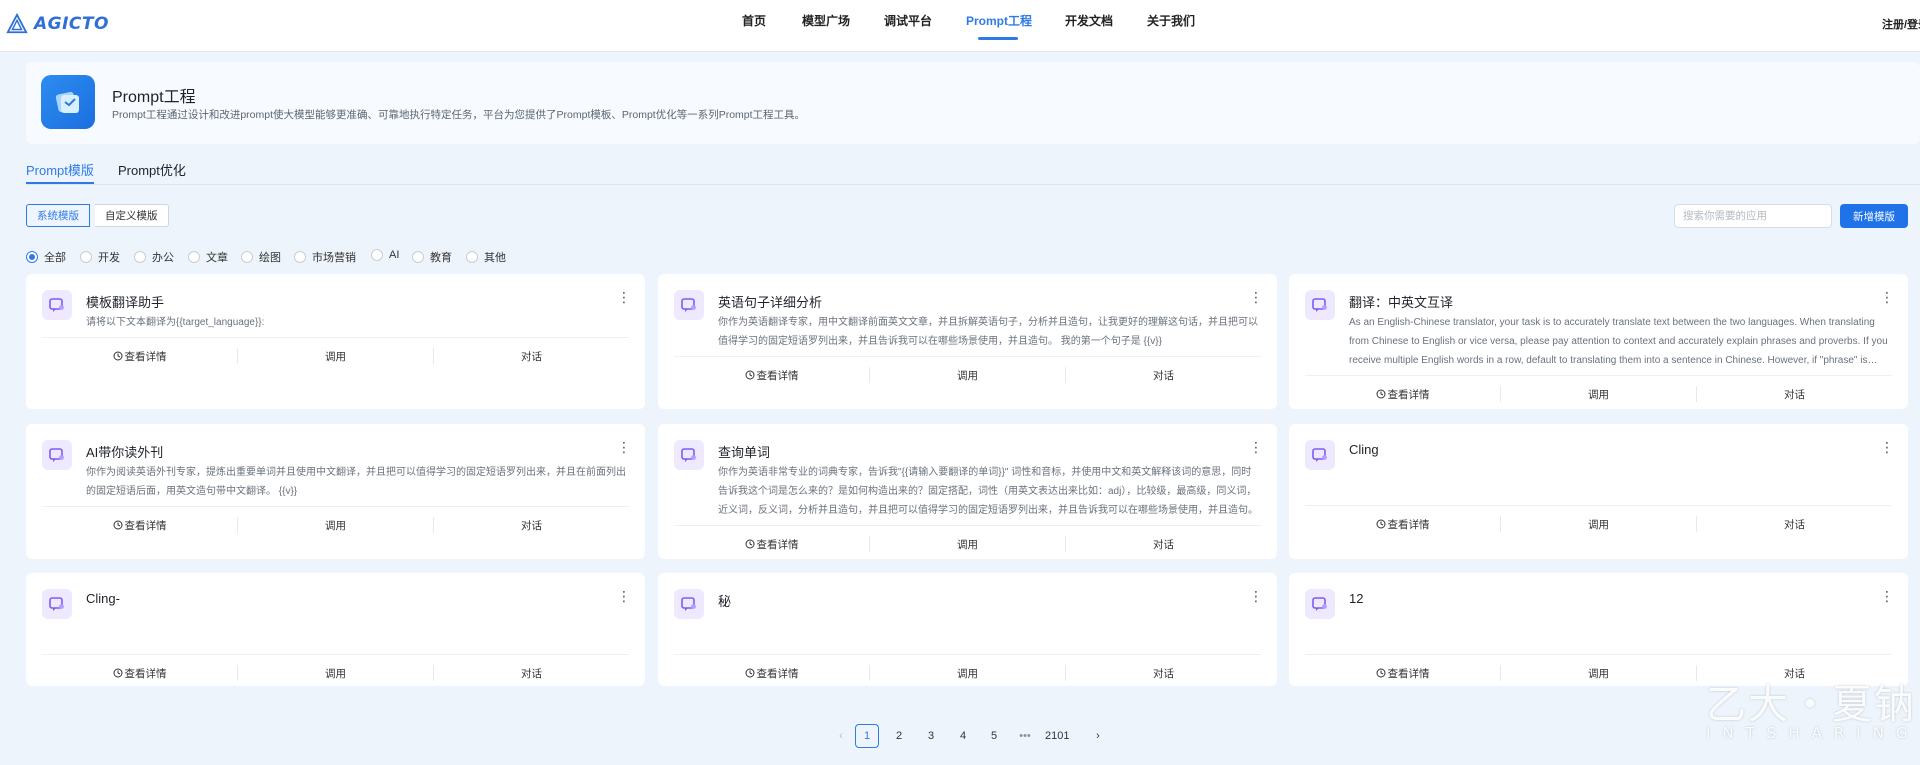  I want to click on login-register-link: 注册/登录, so click(1901, 24).